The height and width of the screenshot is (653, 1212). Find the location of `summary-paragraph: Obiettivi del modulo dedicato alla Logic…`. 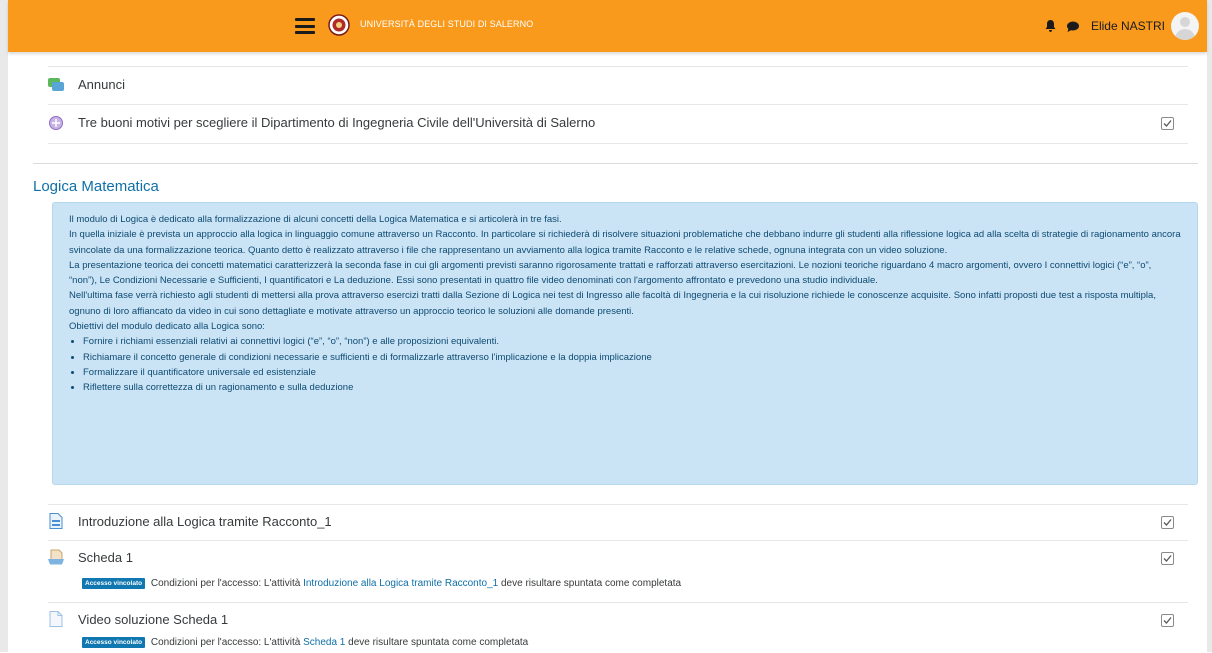

summary-paragraph: Obiettivi del modulo dedicato alla Logic… is located at coordinates (167, 327).